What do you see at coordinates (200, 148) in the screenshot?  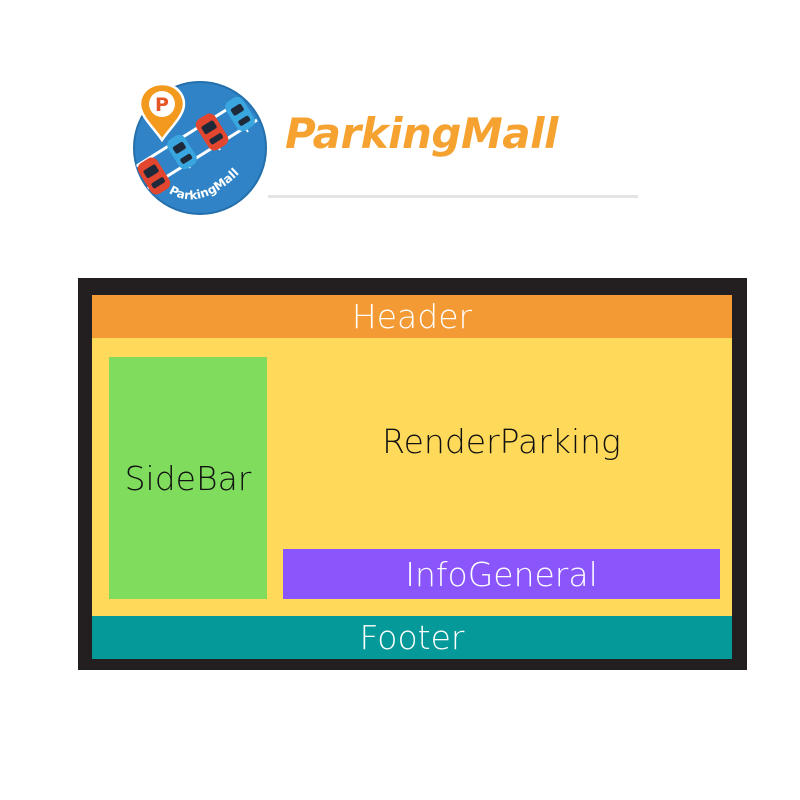 I see `parkingmall-logo-badge: ParkingMall P` at bounding box center [200, 148].